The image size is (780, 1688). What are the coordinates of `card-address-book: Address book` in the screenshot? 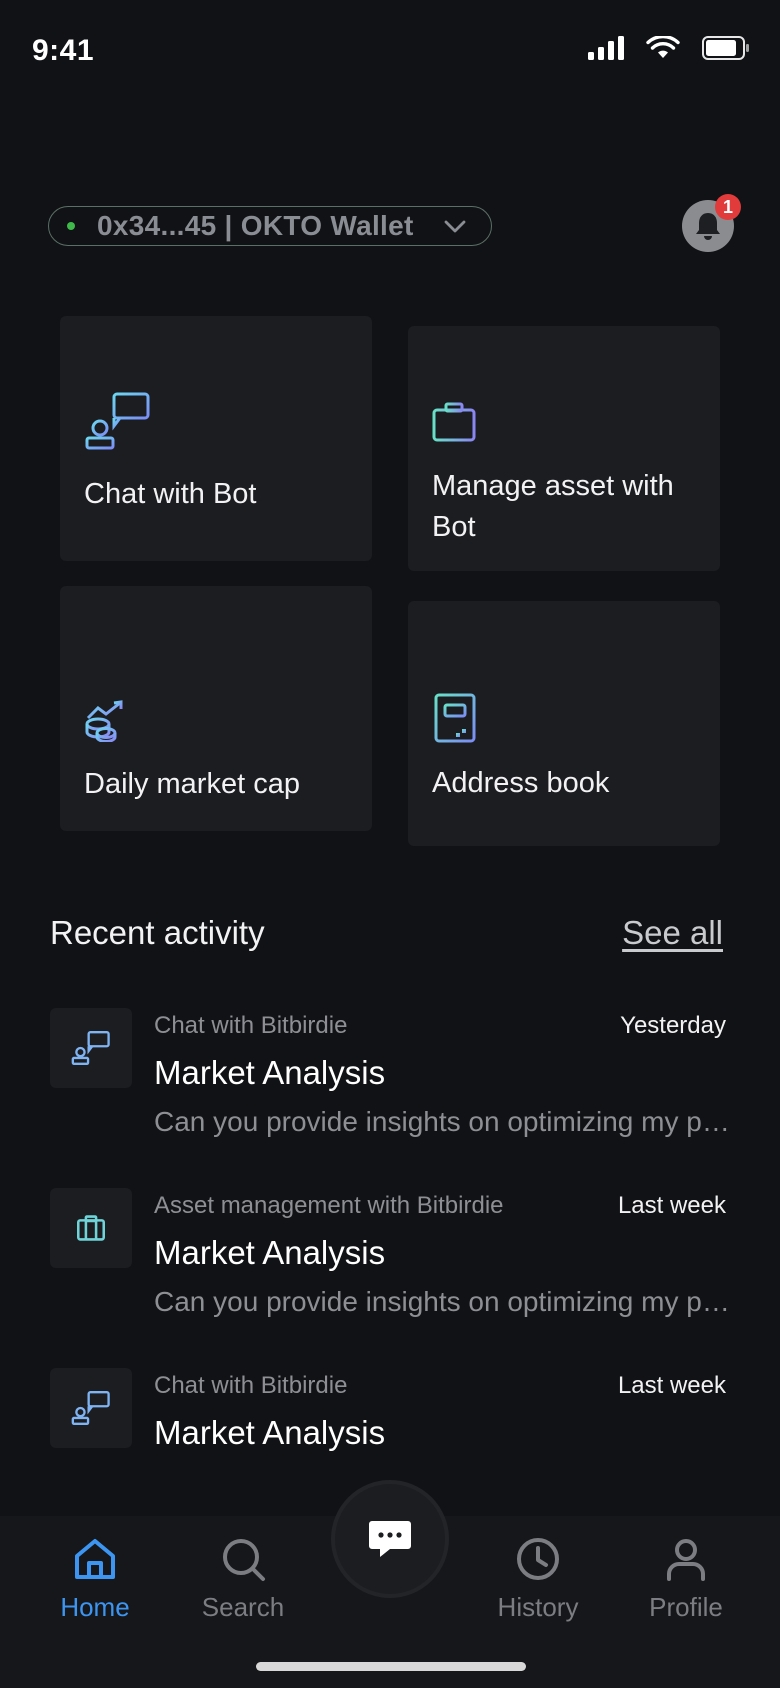 It's located at (564, 723).